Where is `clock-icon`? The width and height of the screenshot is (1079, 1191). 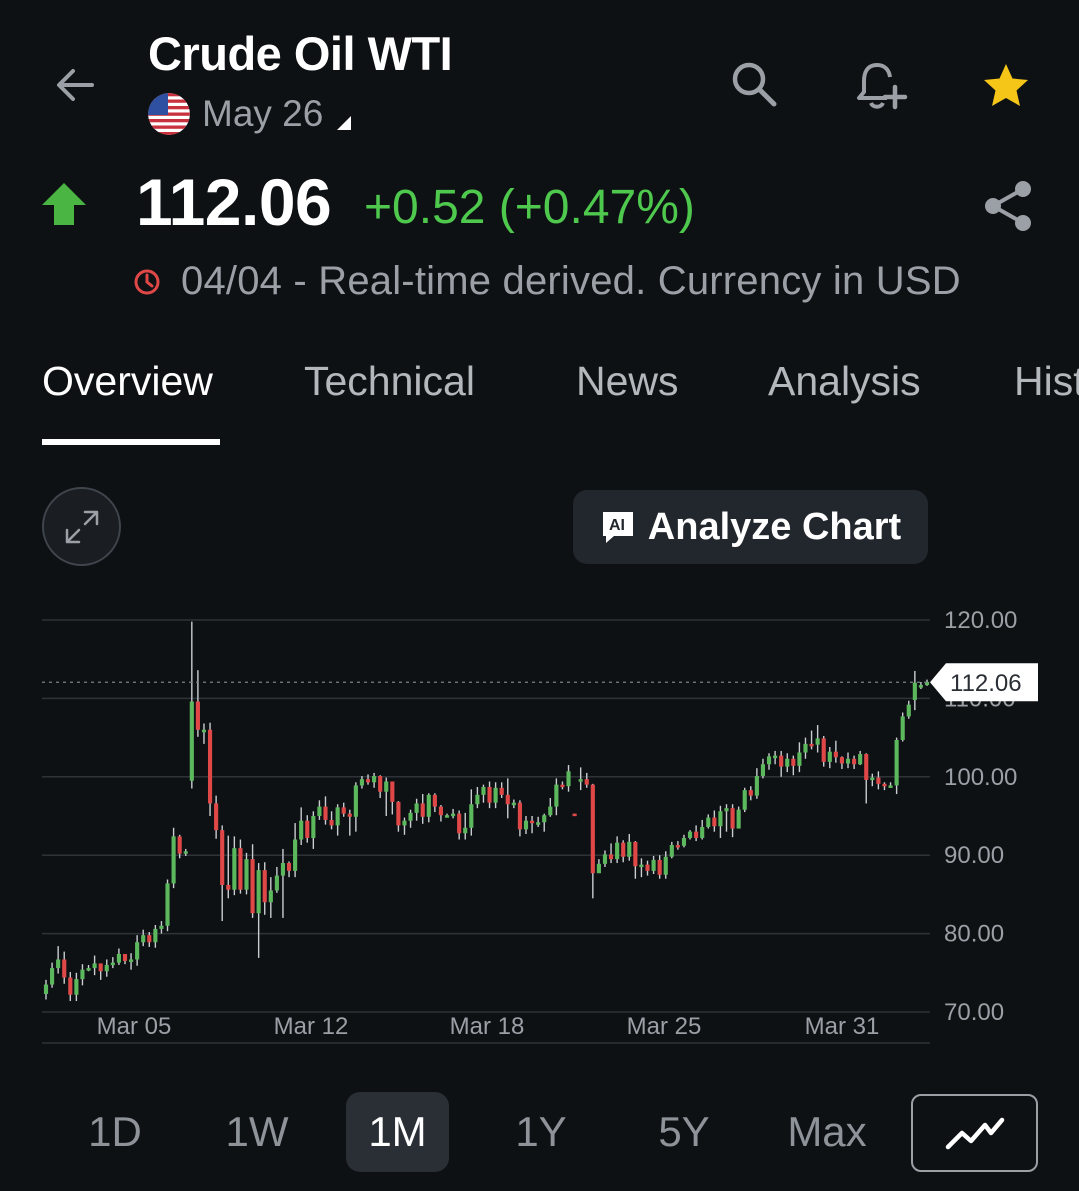 clock-icon is located at coordinates (147, 282).